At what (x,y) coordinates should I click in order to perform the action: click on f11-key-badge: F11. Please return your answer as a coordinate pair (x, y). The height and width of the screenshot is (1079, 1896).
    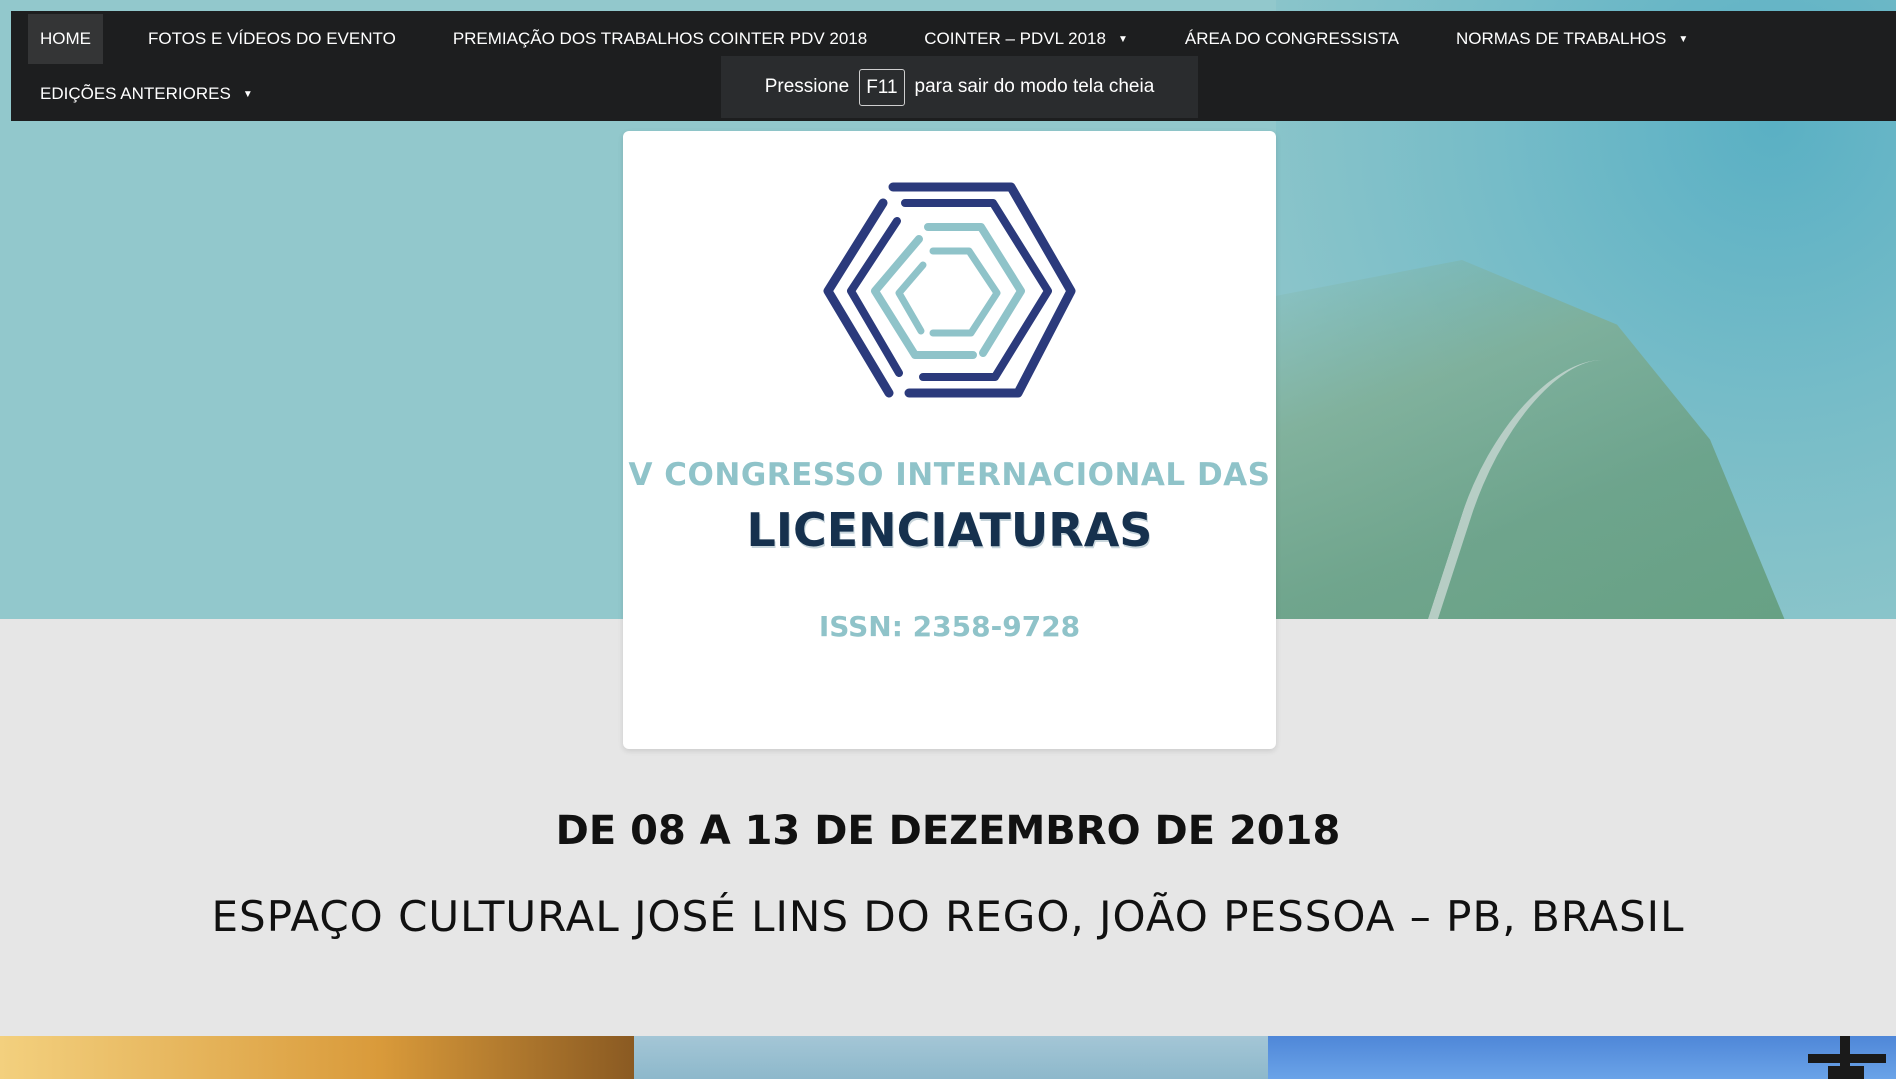
    Looking at the image, I should click on (882, 87).